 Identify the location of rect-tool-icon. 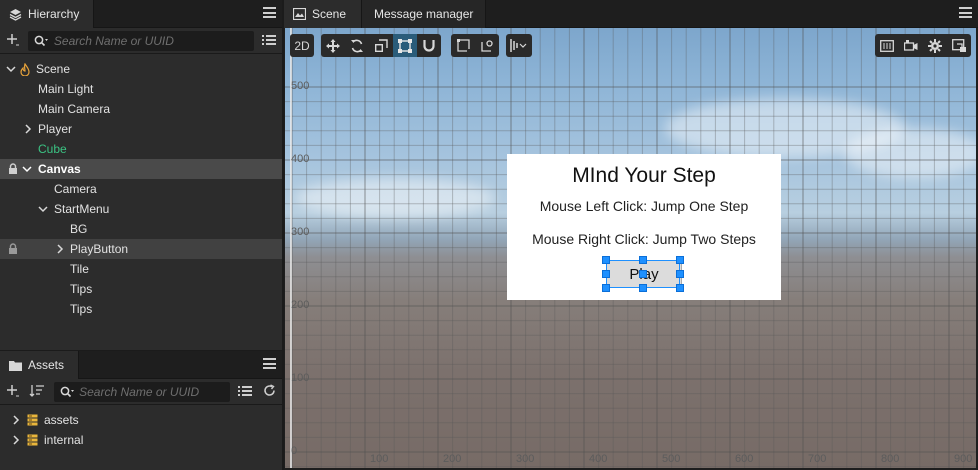
(405, 45).